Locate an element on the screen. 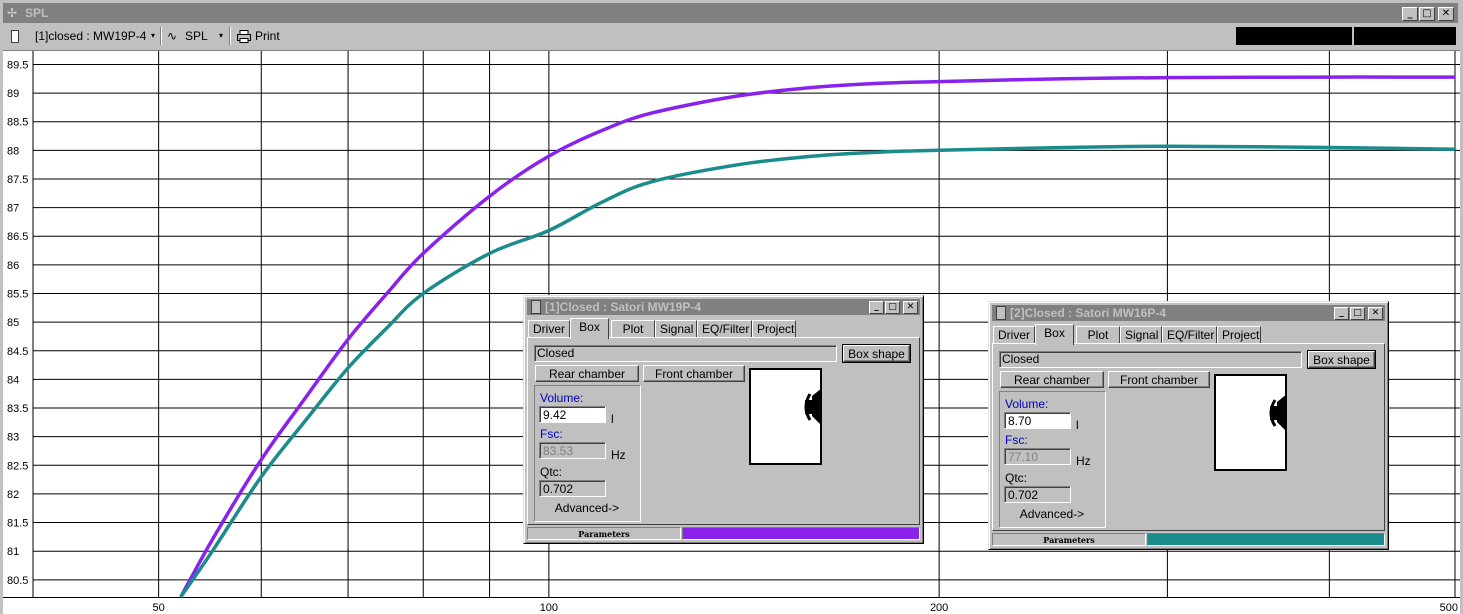 The width and height of the screenshot is (1463, 614). qtc-field: 0.702 is located at coordinates (1037, 494).